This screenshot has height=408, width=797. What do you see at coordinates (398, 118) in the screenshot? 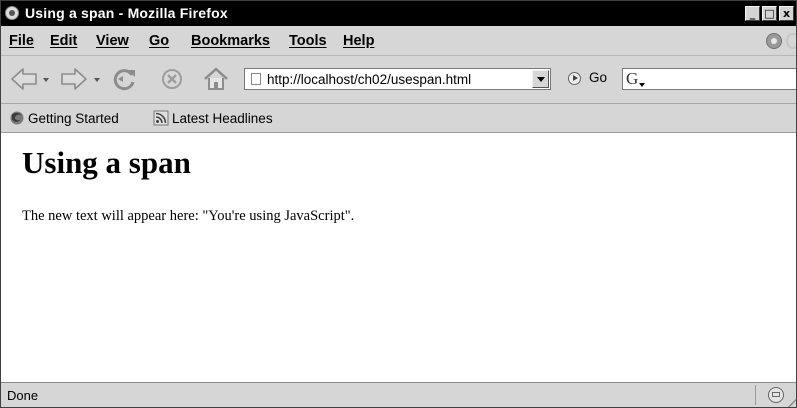
I see `bookmarks-toolbar: Getting Started Latest Headlines` at bounding box center [398, 118].